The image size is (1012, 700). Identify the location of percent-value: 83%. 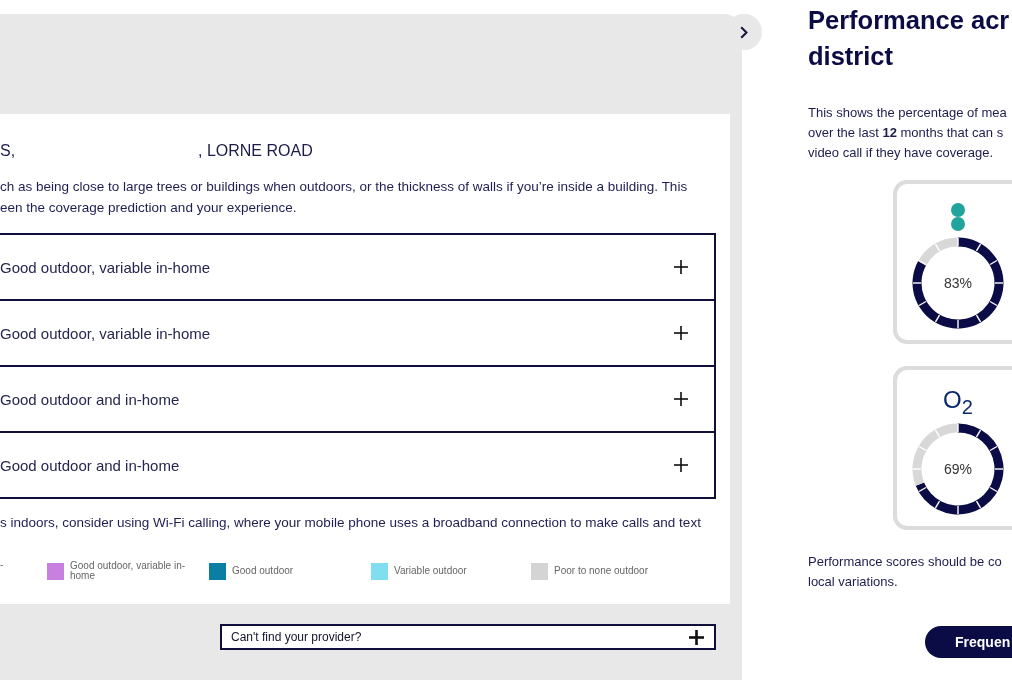
(958, 283).